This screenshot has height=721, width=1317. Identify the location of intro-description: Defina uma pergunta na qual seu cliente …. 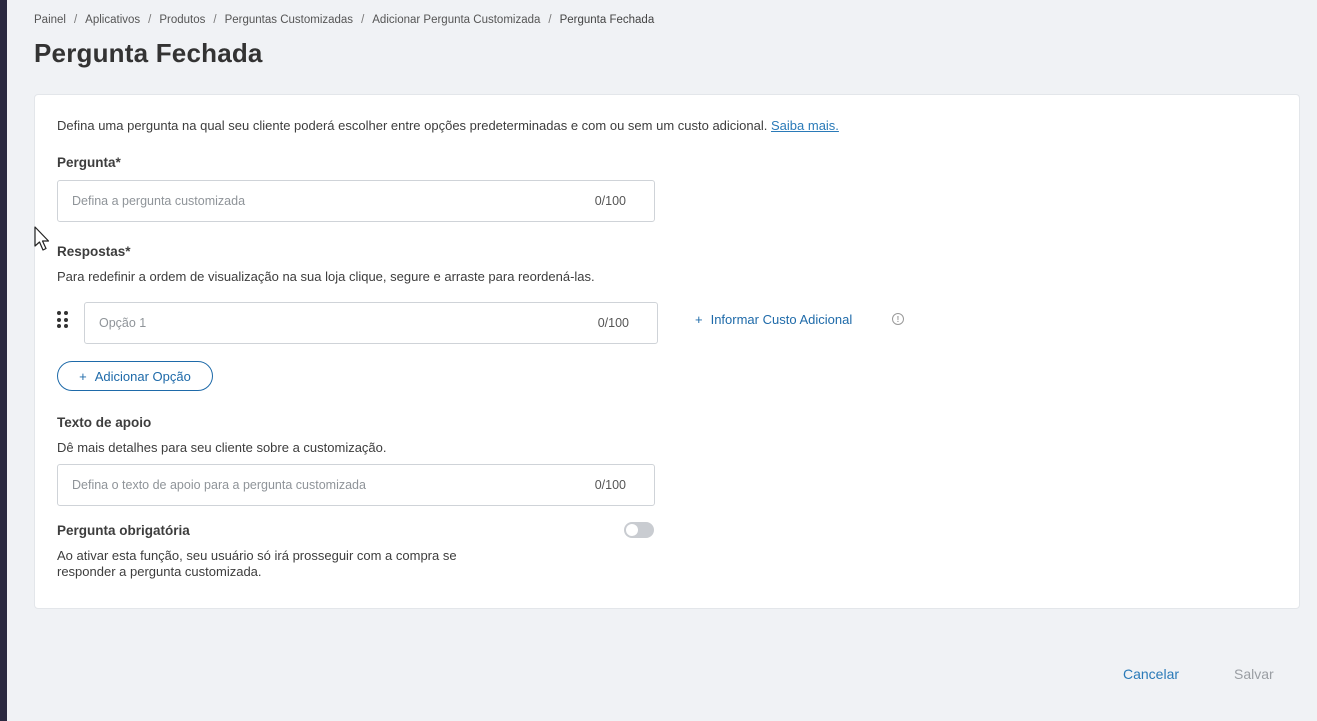
(412, 125).